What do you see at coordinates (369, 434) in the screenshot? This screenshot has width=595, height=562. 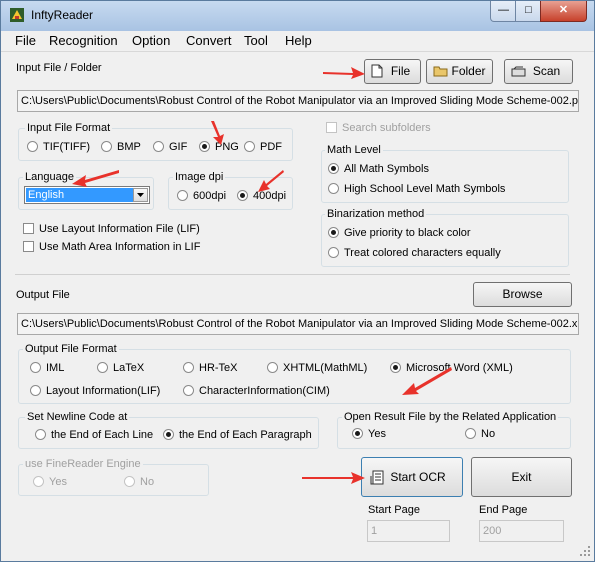 I see `open-result-yes-radio: Yes` at bounding box center [369, 434].